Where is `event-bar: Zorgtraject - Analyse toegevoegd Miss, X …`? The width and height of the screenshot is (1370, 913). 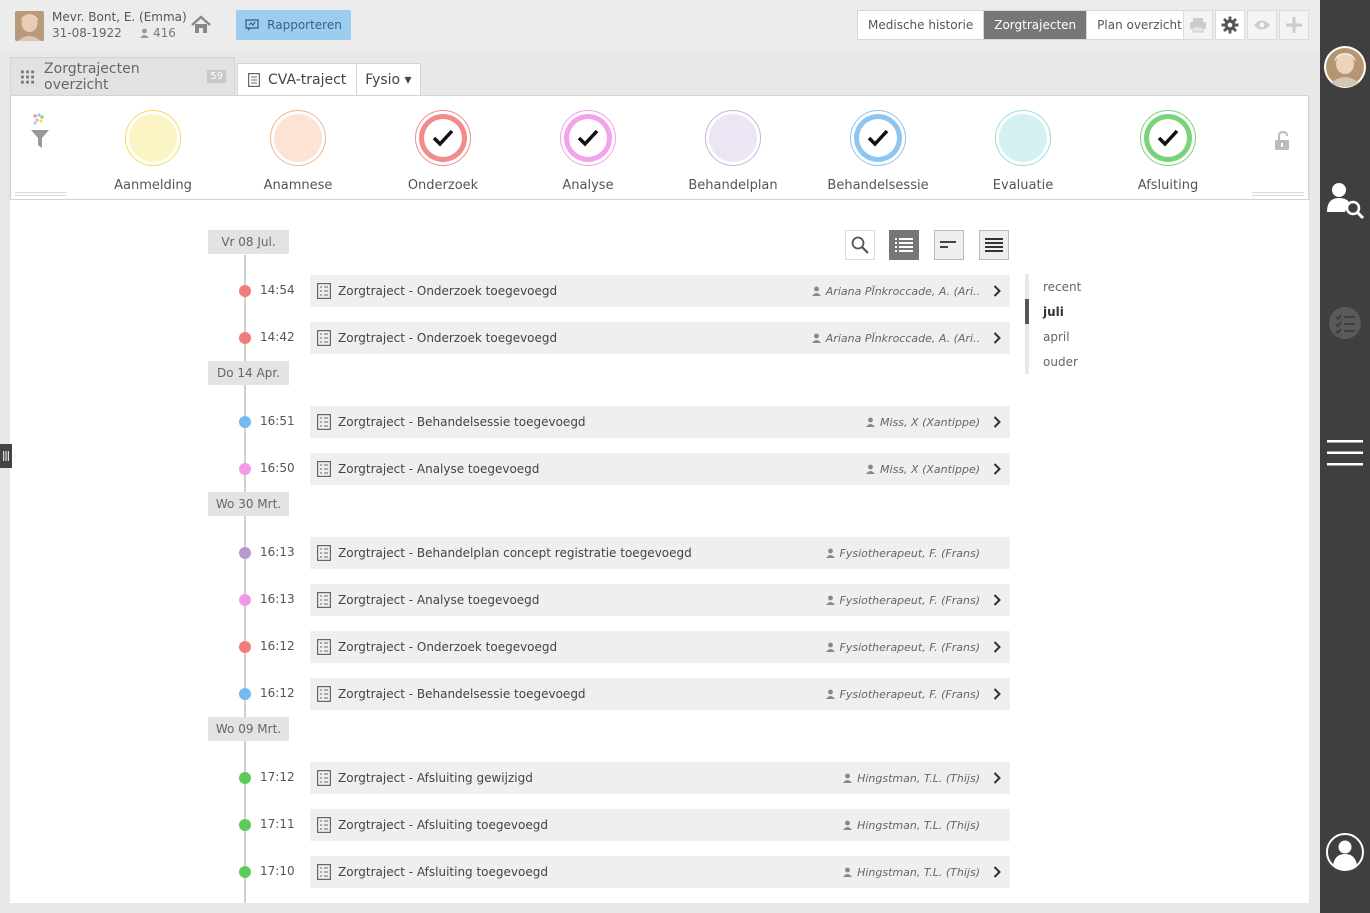 event-bar: Zorgtraject - Analyse toegevoegd Miss, X … is located at coordinates (660, 469).